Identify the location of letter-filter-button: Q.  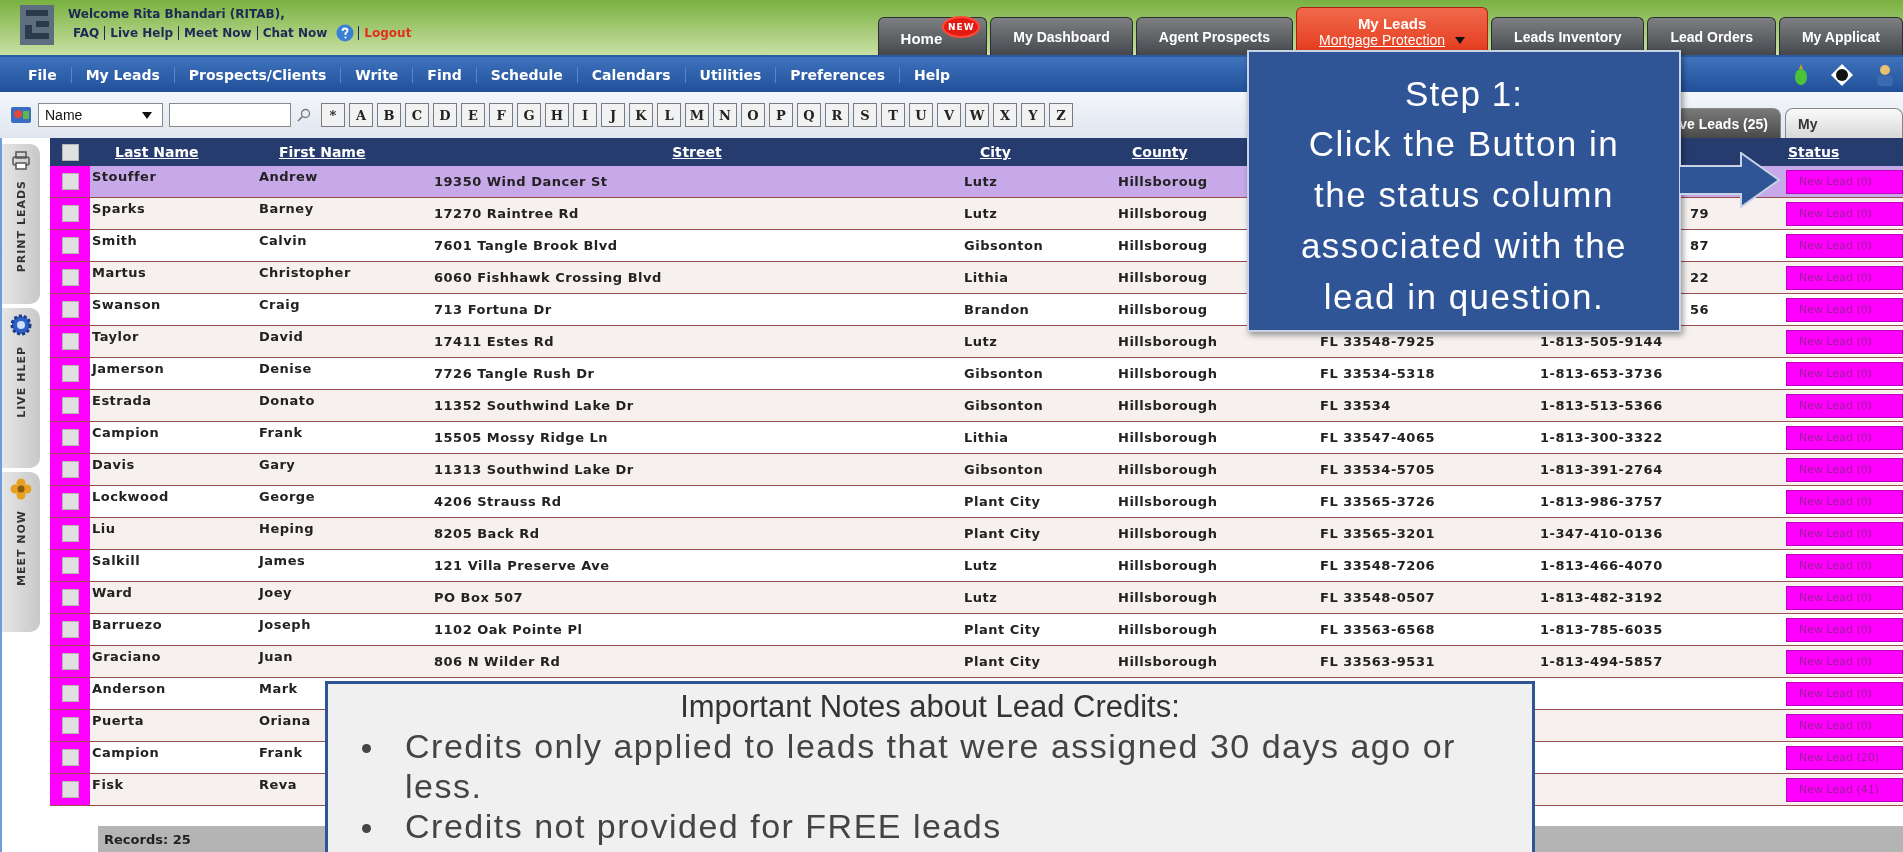
(809, 115).